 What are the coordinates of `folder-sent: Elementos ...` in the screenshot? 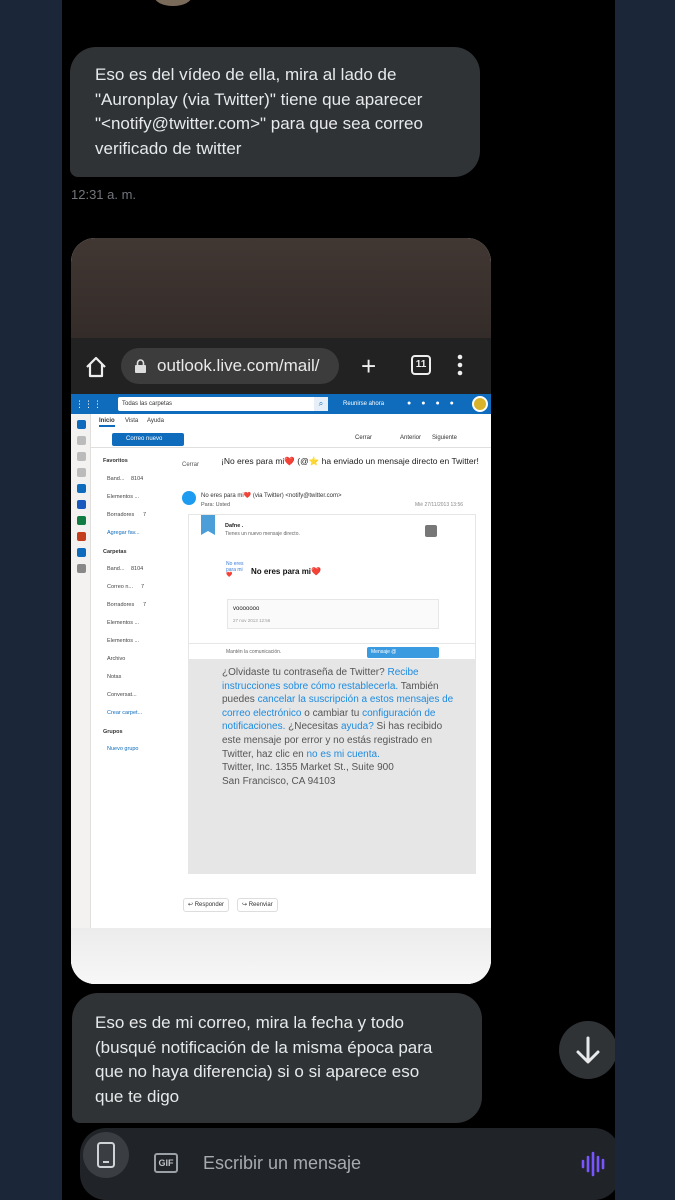 It's located at (123, 623).